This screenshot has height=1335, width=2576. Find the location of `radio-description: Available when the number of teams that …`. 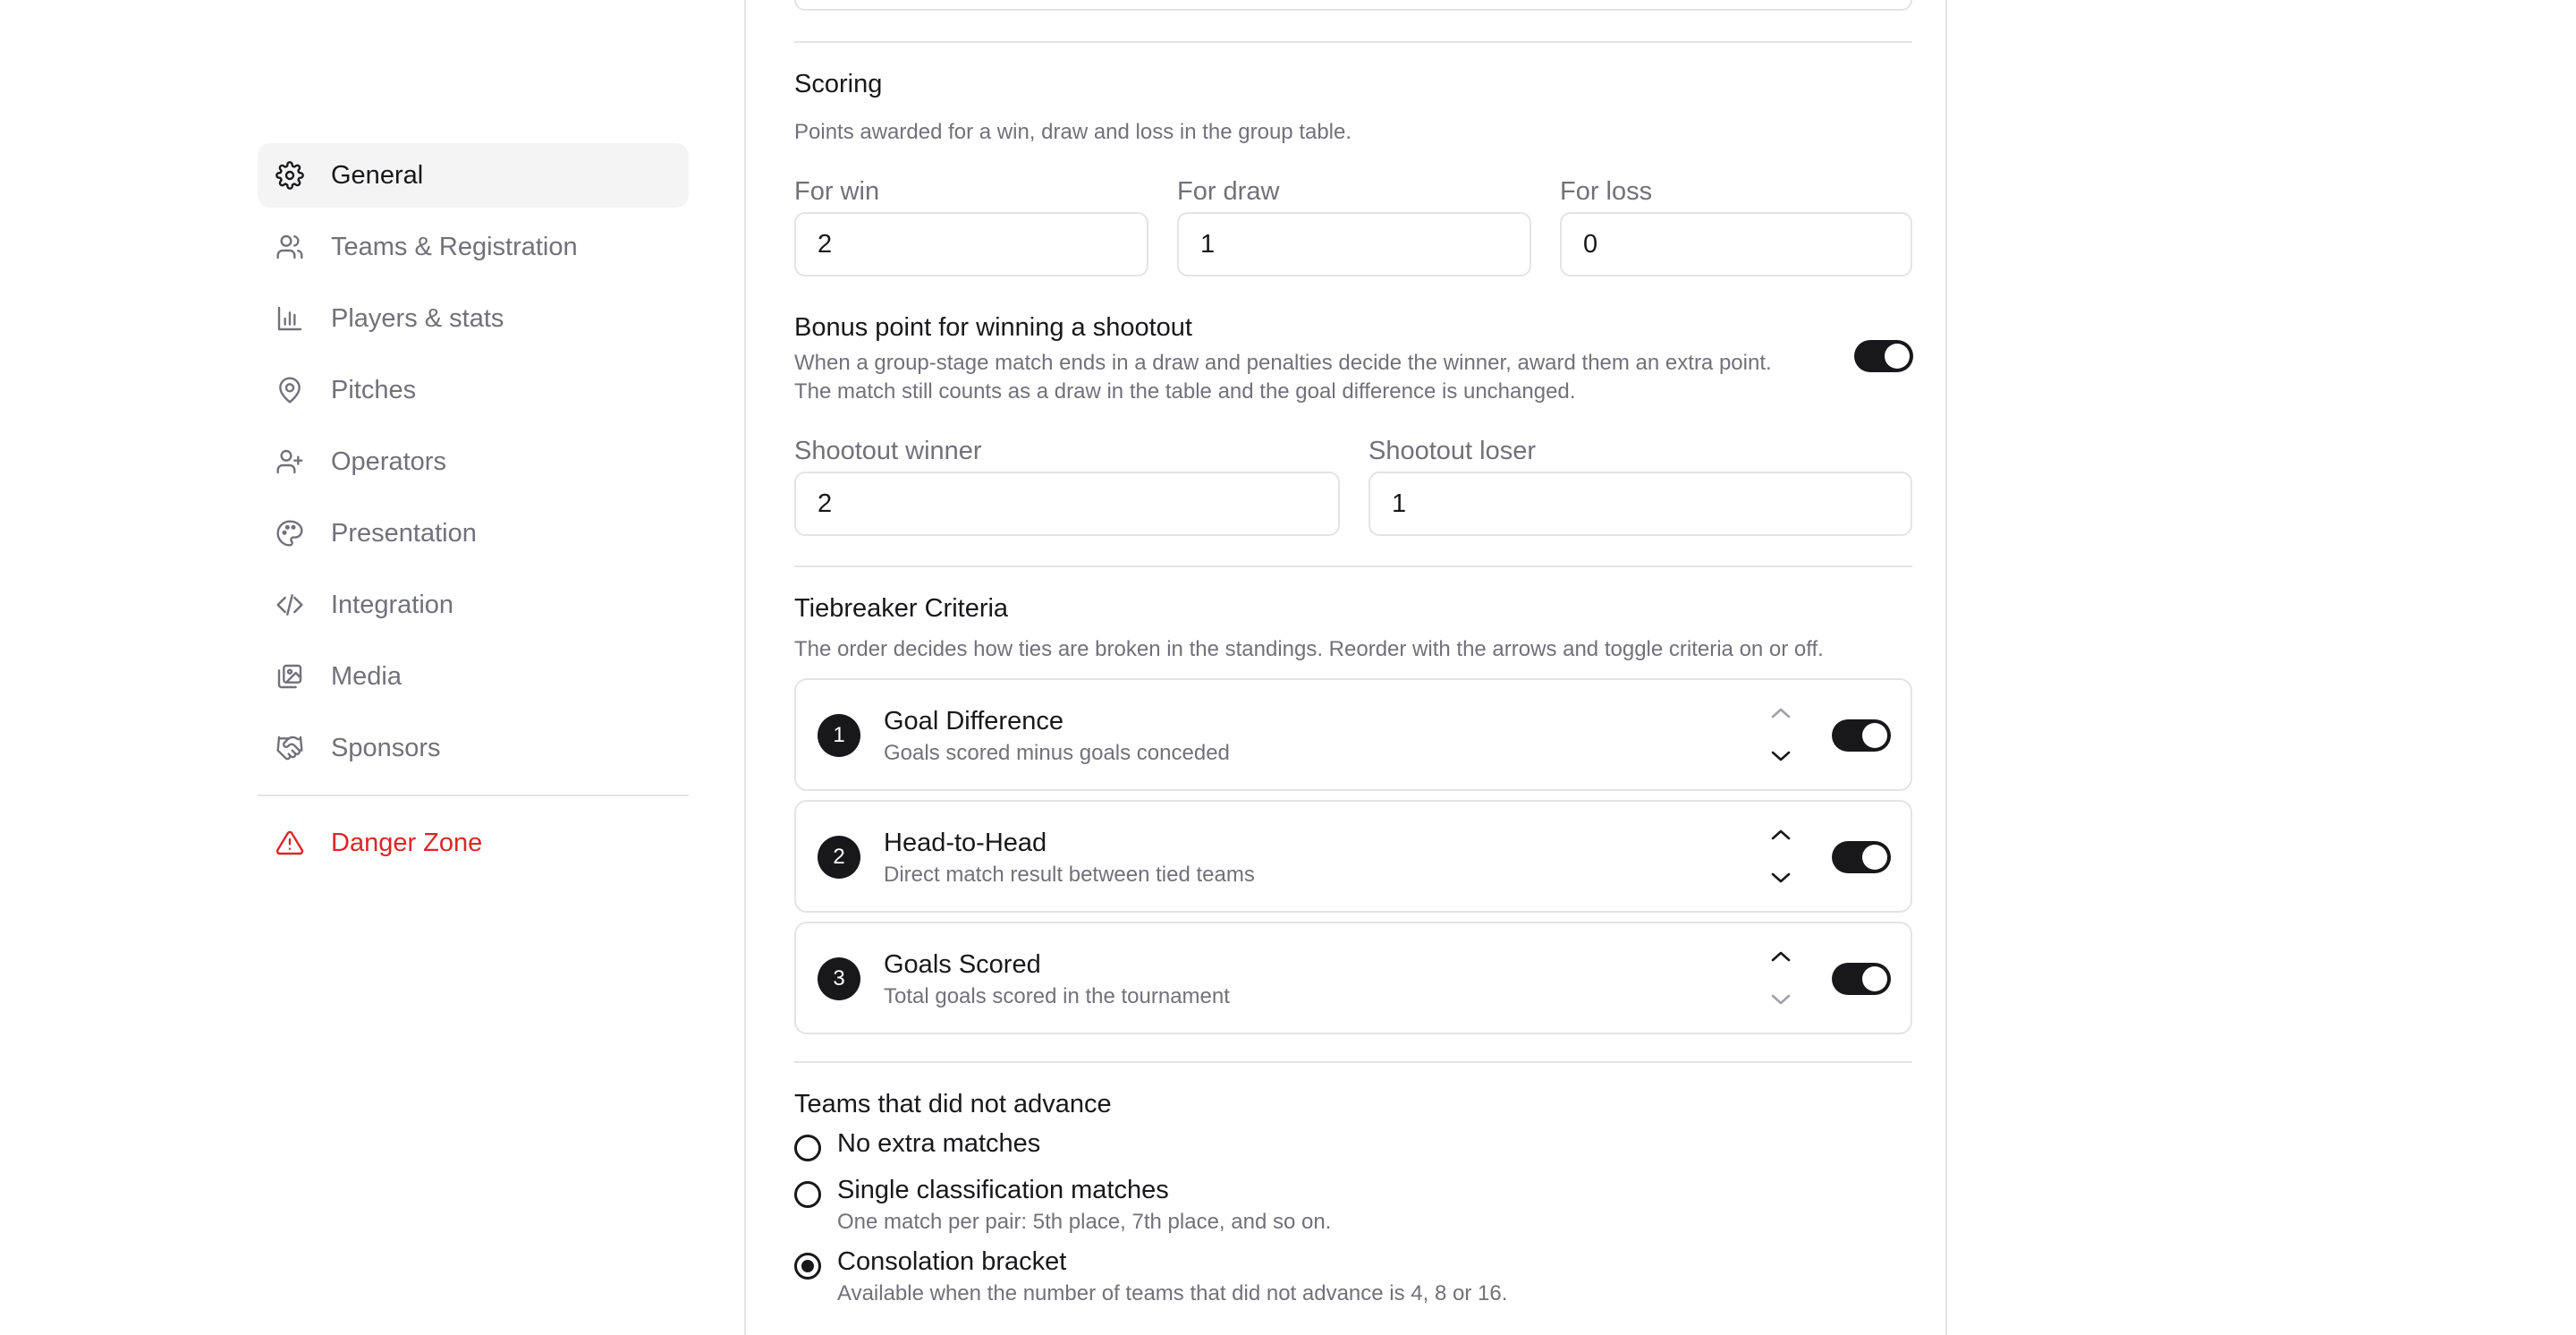

radio-description: Available when the number of teams that … is located at coordinates (1172, 1293).